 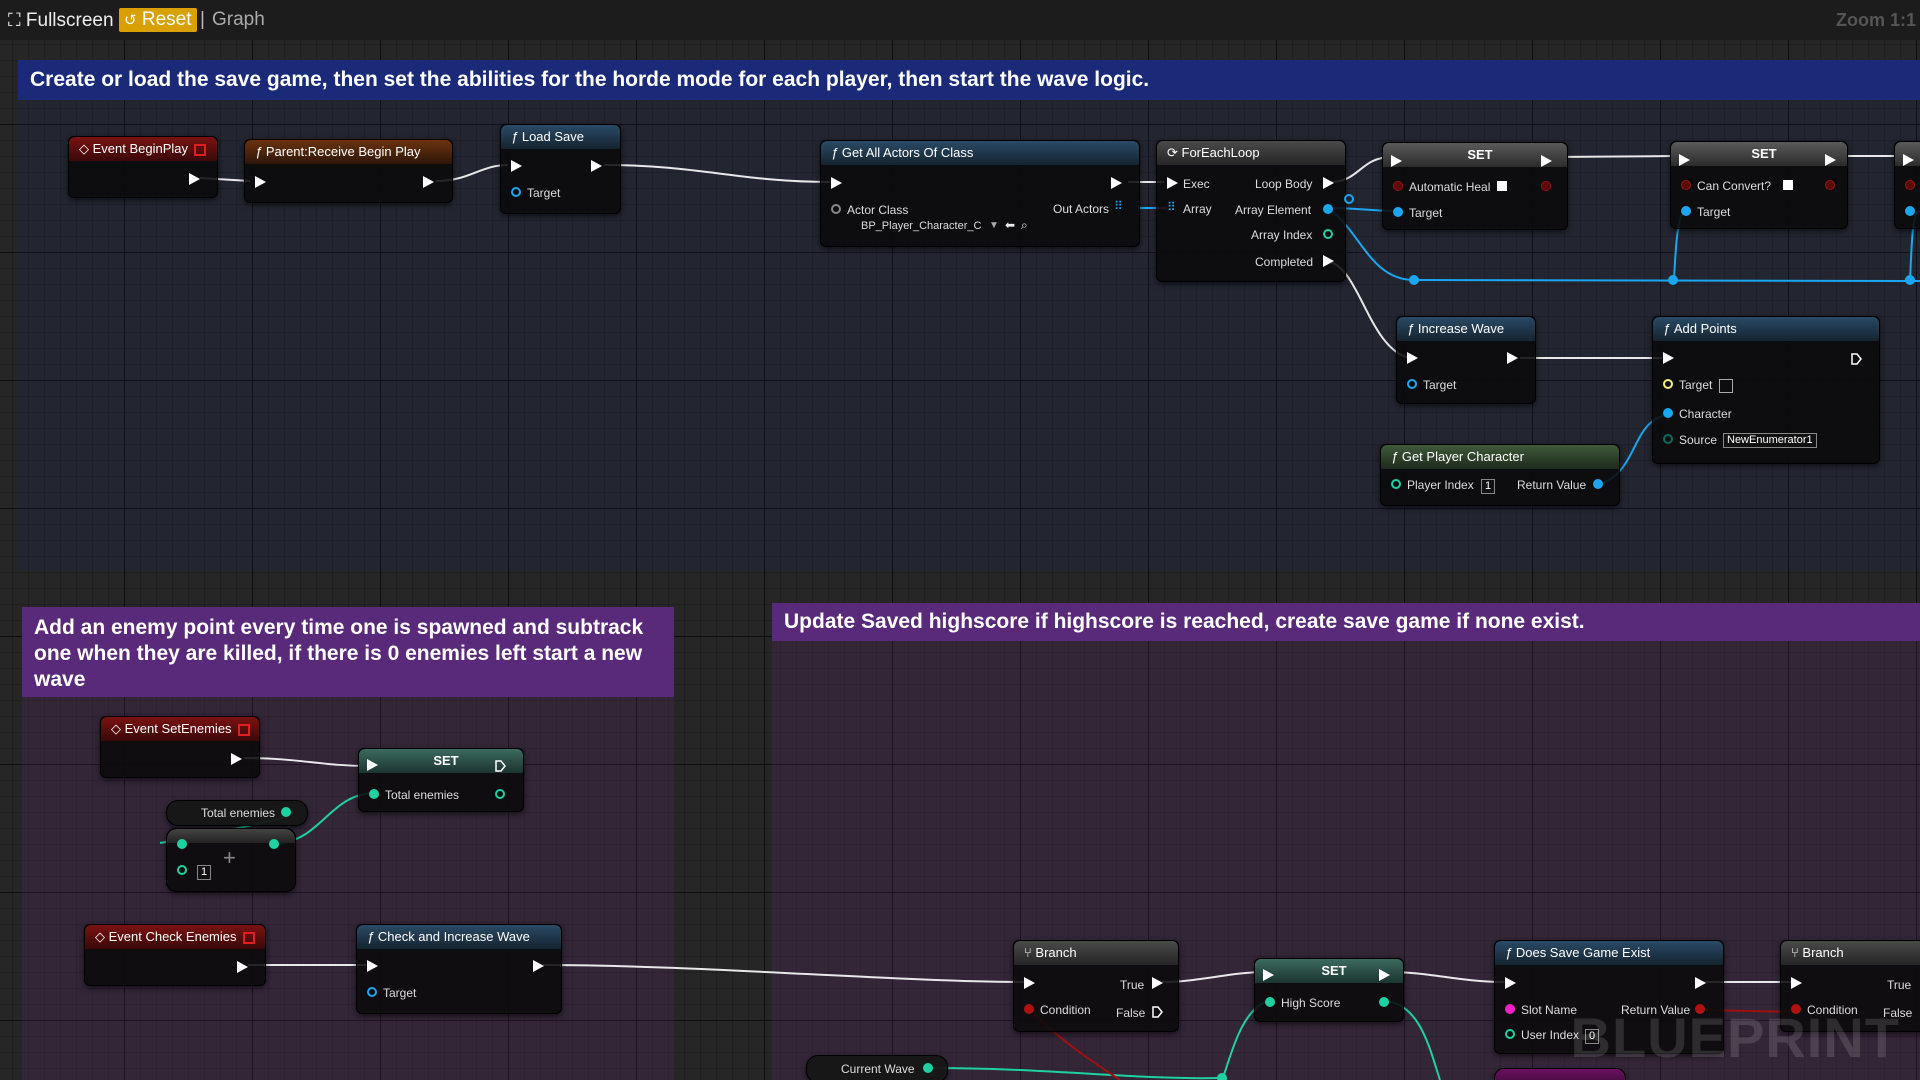 What do you see at coordinates (182, 870) in the screenshot?
I see `add-input-b-pin` at bounding box center [182, 870].